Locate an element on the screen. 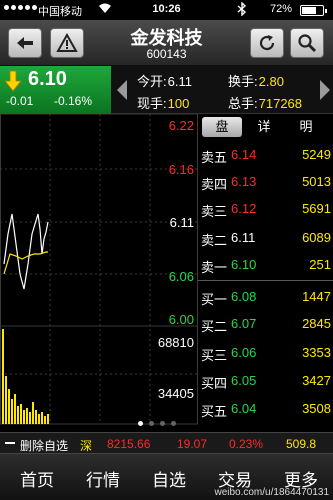  tab-detail: 详 is located at coordinates (264, 127).